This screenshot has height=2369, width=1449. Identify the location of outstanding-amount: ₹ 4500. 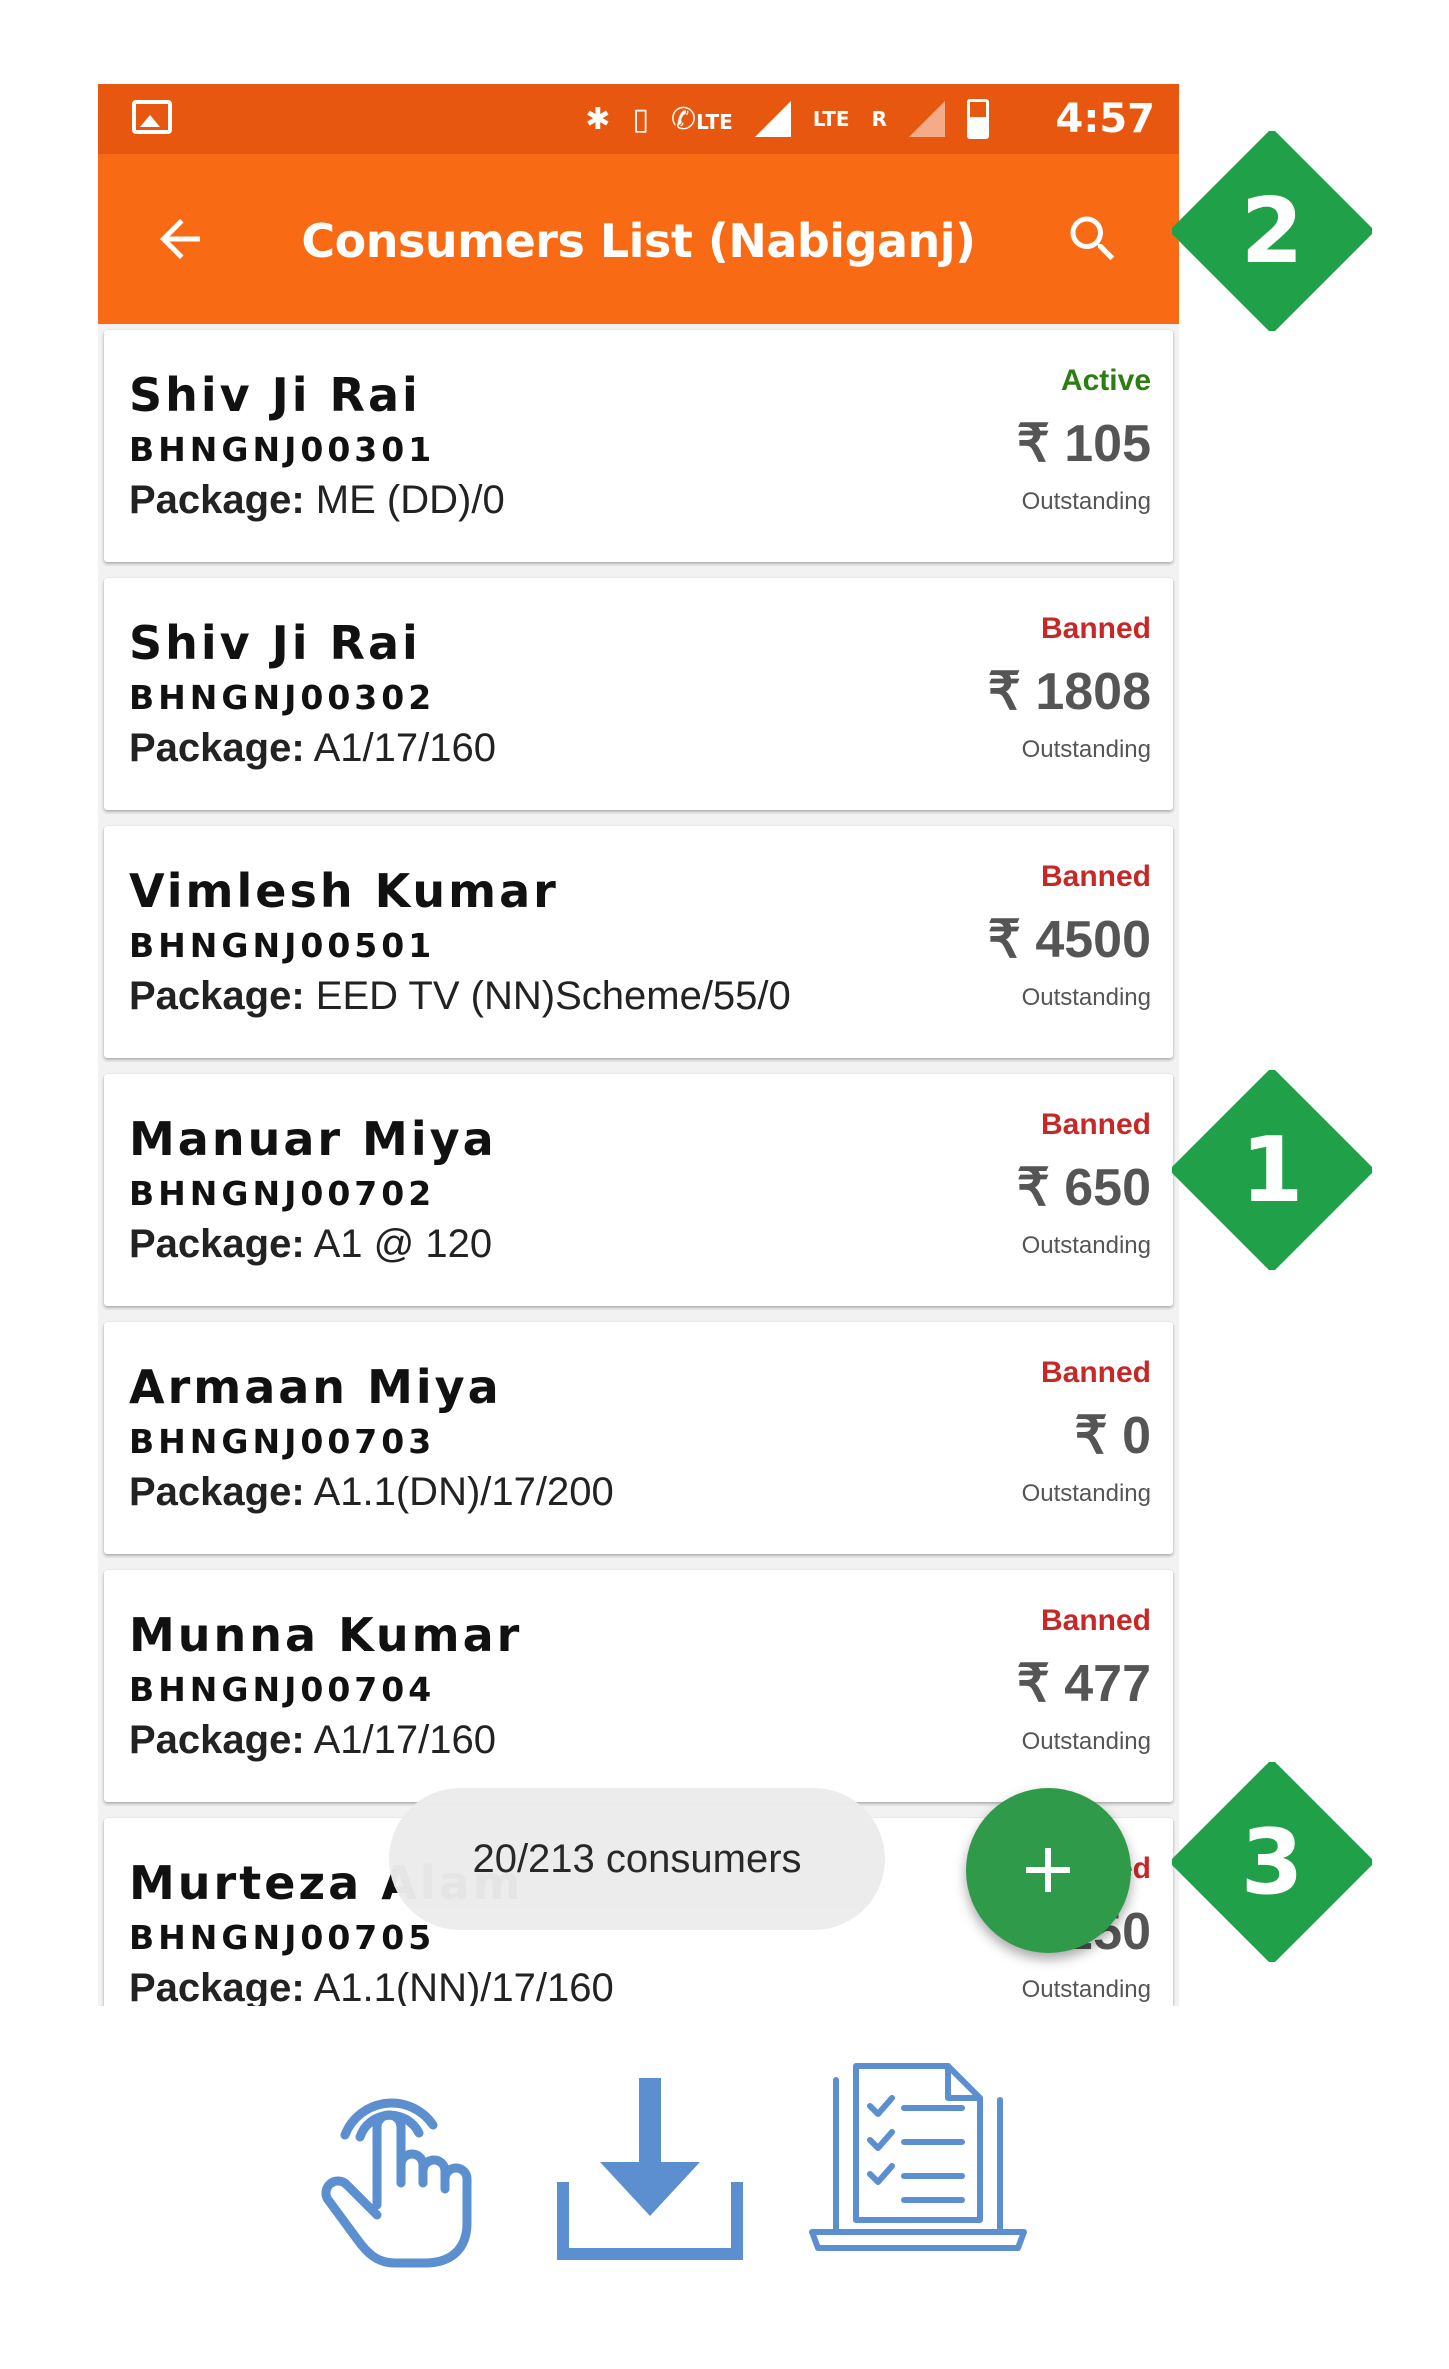
(1069, 940).